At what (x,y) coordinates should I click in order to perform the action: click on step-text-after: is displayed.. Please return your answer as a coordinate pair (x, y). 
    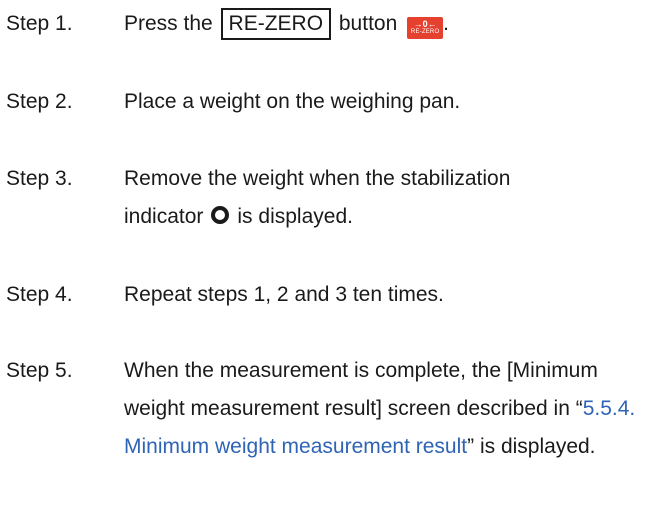
    Looking at the image, I should click on (295, 216).